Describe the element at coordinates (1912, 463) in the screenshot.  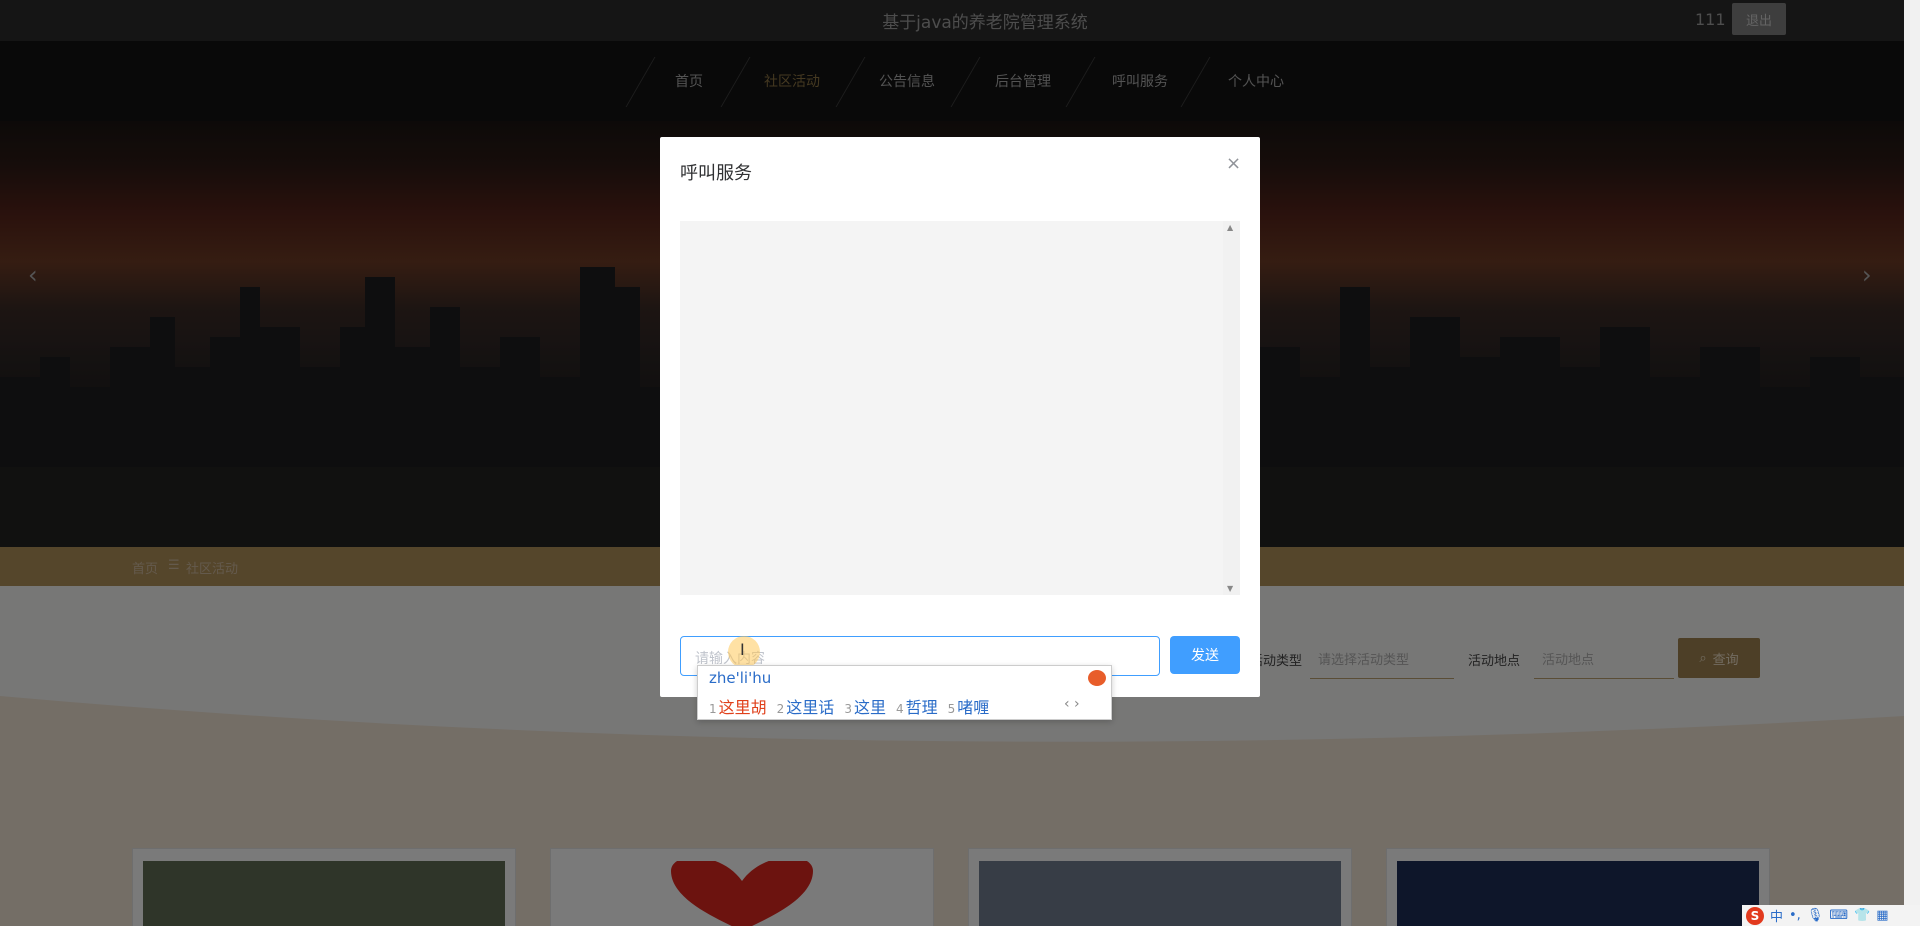
I see `page-scrollbar` at that location.